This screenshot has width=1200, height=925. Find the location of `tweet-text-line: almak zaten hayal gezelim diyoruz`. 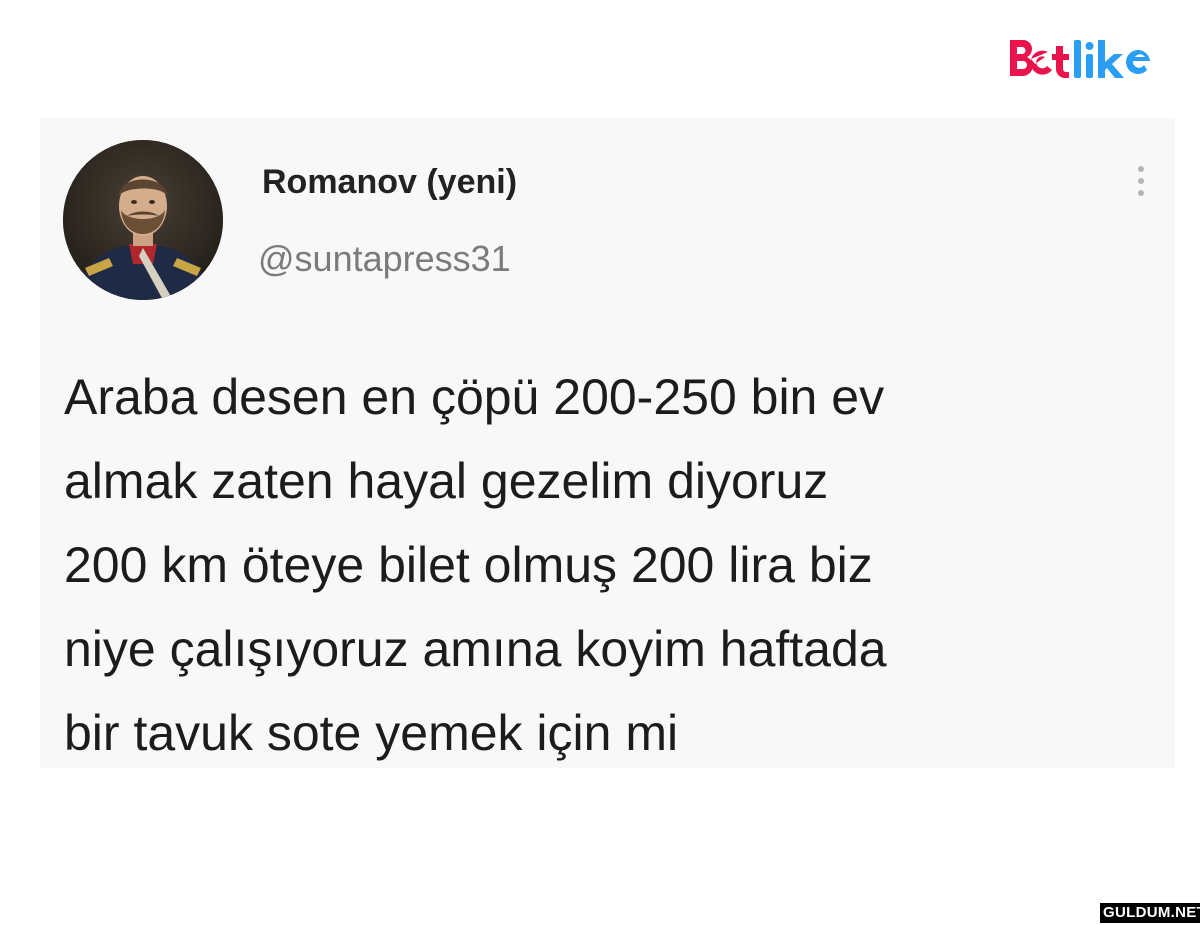

tweet-text-line: almak zaten hayal gezelim diyoruz is located at coordinates (446, 481).